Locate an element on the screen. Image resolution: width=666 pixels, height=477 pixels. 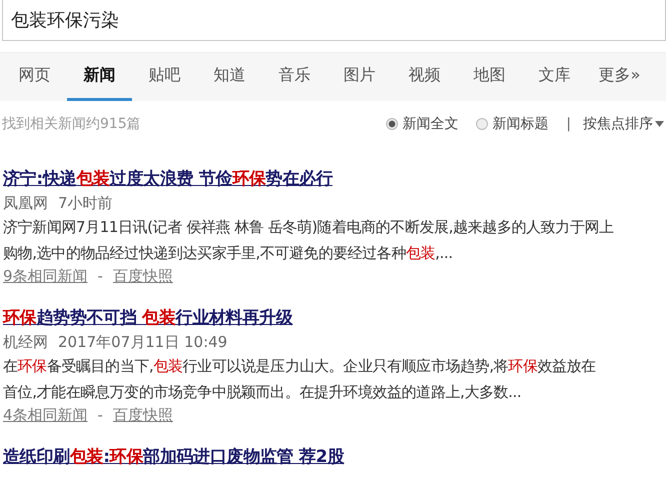
news-snippet: 济宁新闻网7月11日讯(记者 侯祥燕 林鲁 岳冬萌)随着电商的不断发展,越来越多的人致力于网上 is located at coordinates (309, 227).